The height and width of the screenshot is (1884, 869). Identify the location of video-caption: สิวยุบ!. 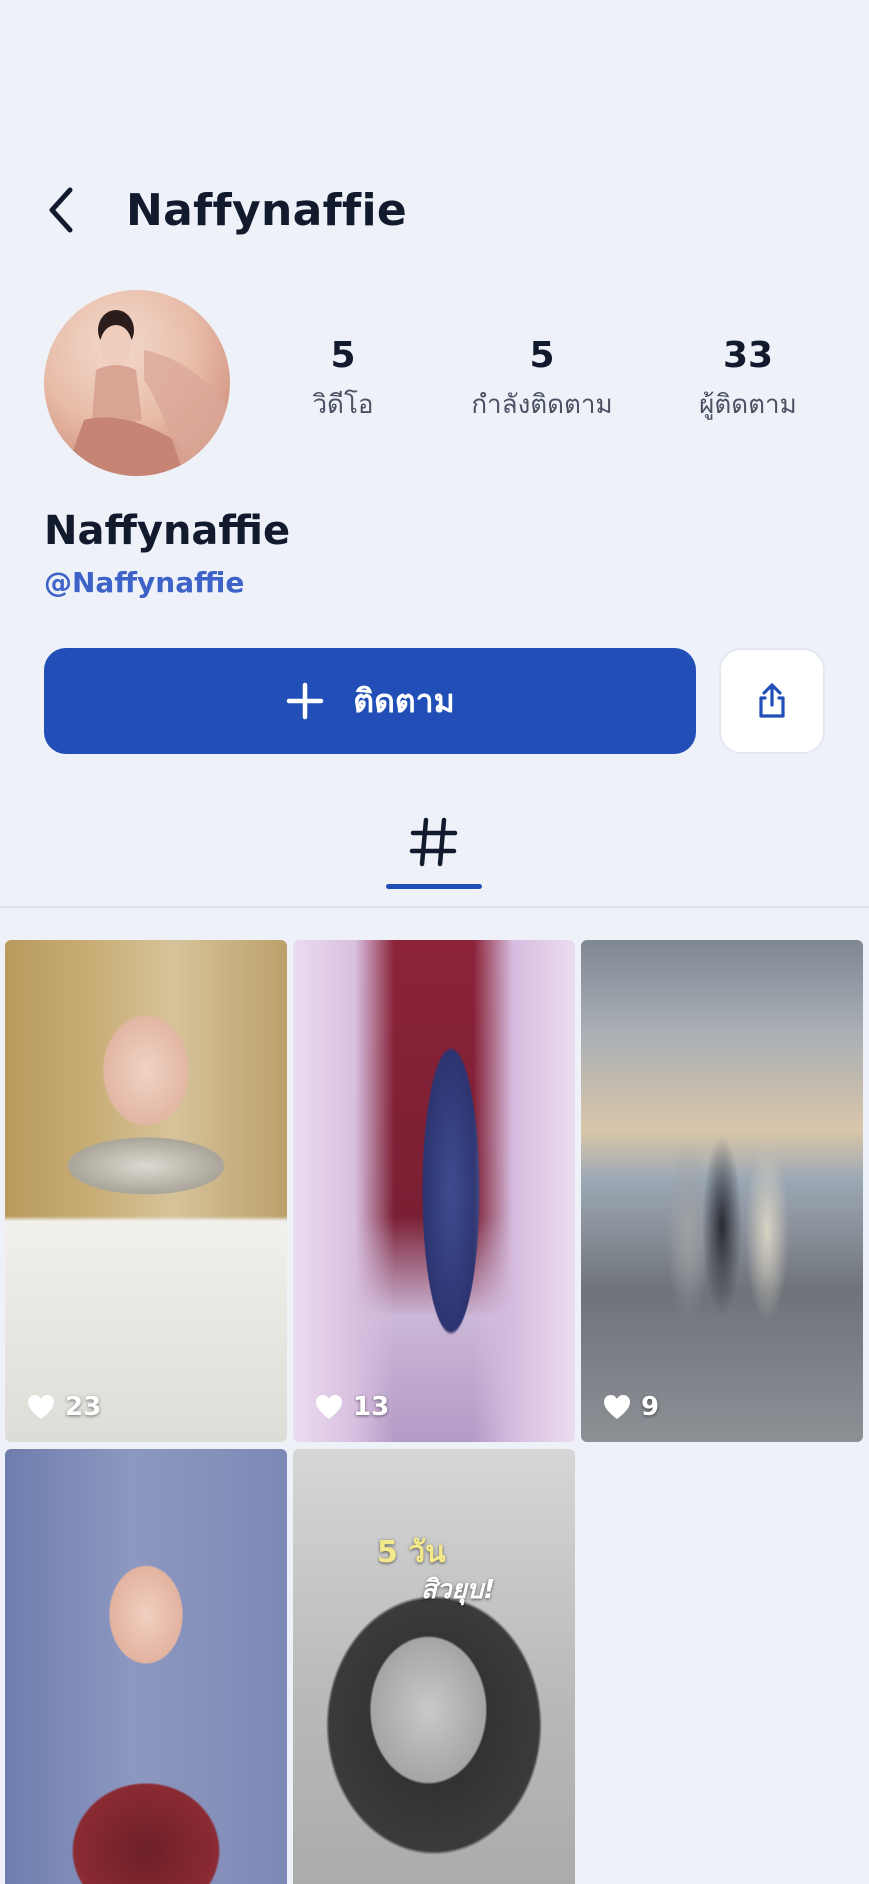
(458, 1590).